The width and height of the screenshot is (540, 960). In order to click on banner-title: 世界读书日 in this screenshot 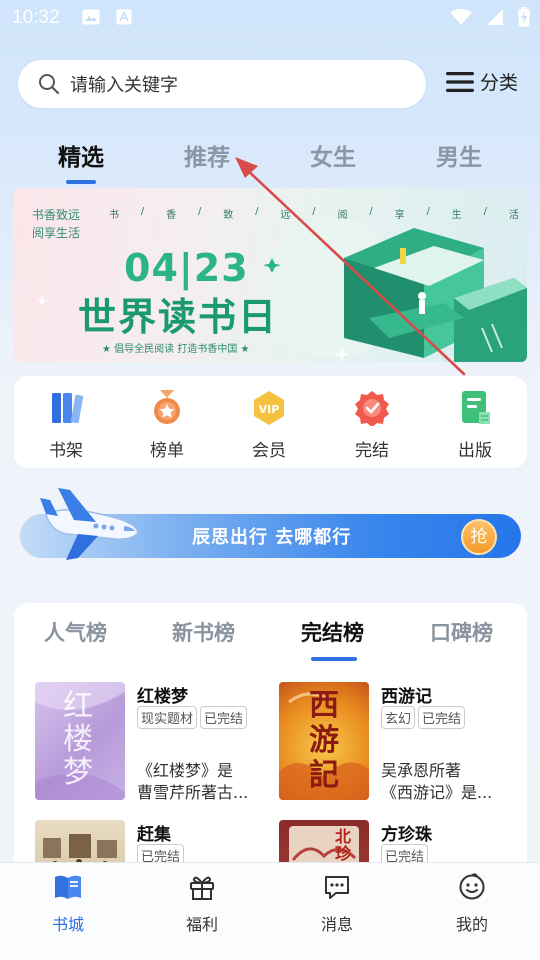, I will do `click(178, 317)`.